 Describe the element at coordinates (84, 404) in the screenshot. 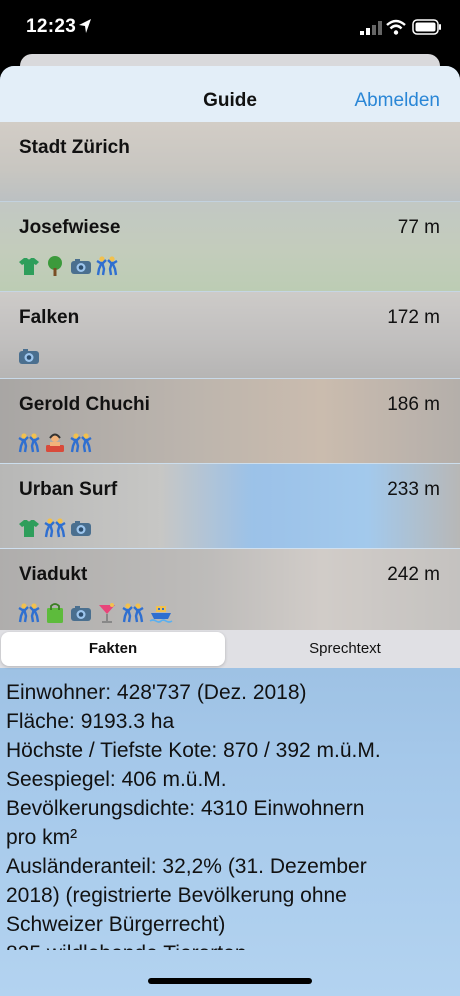

I see `place-name: Gerold Chuchi` at that location.